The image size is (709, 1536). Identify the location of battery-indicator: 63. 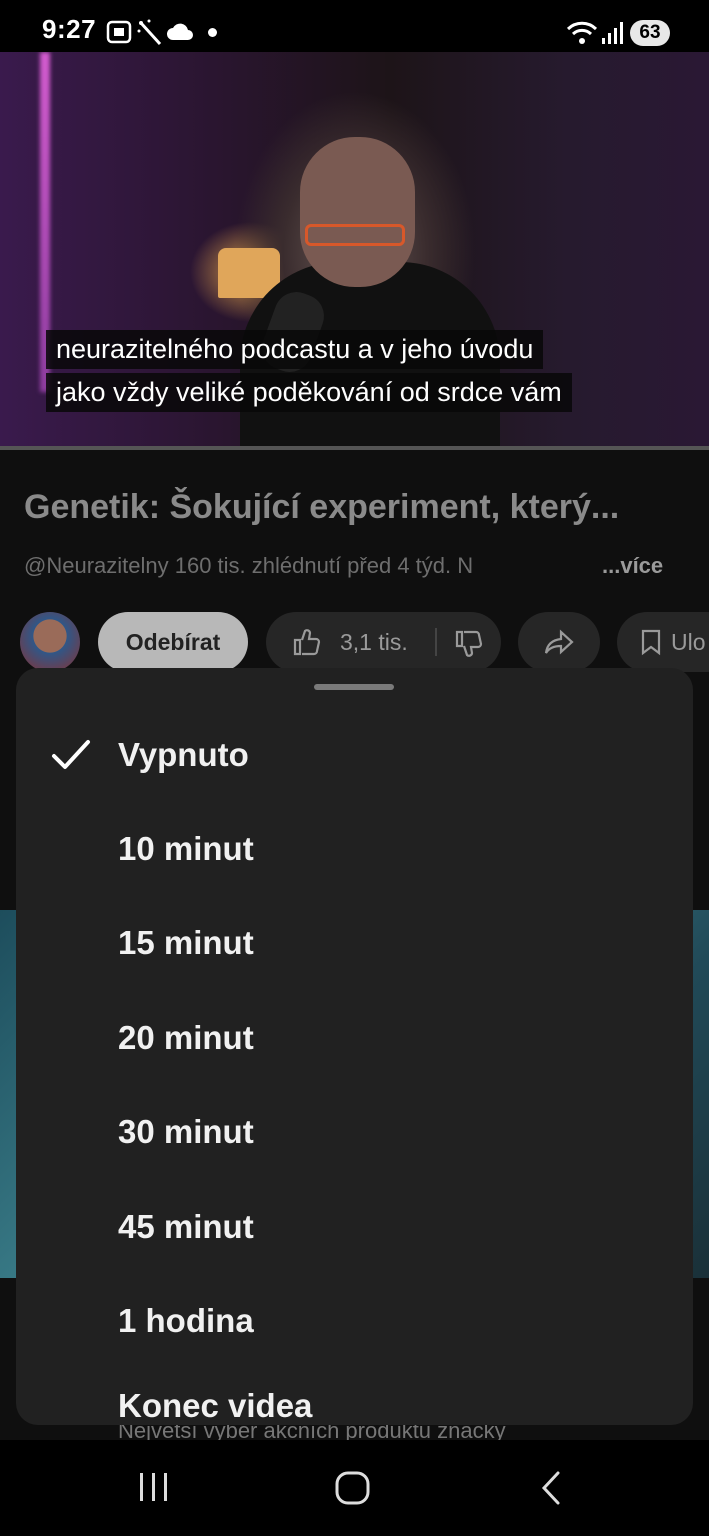
(650, 33).